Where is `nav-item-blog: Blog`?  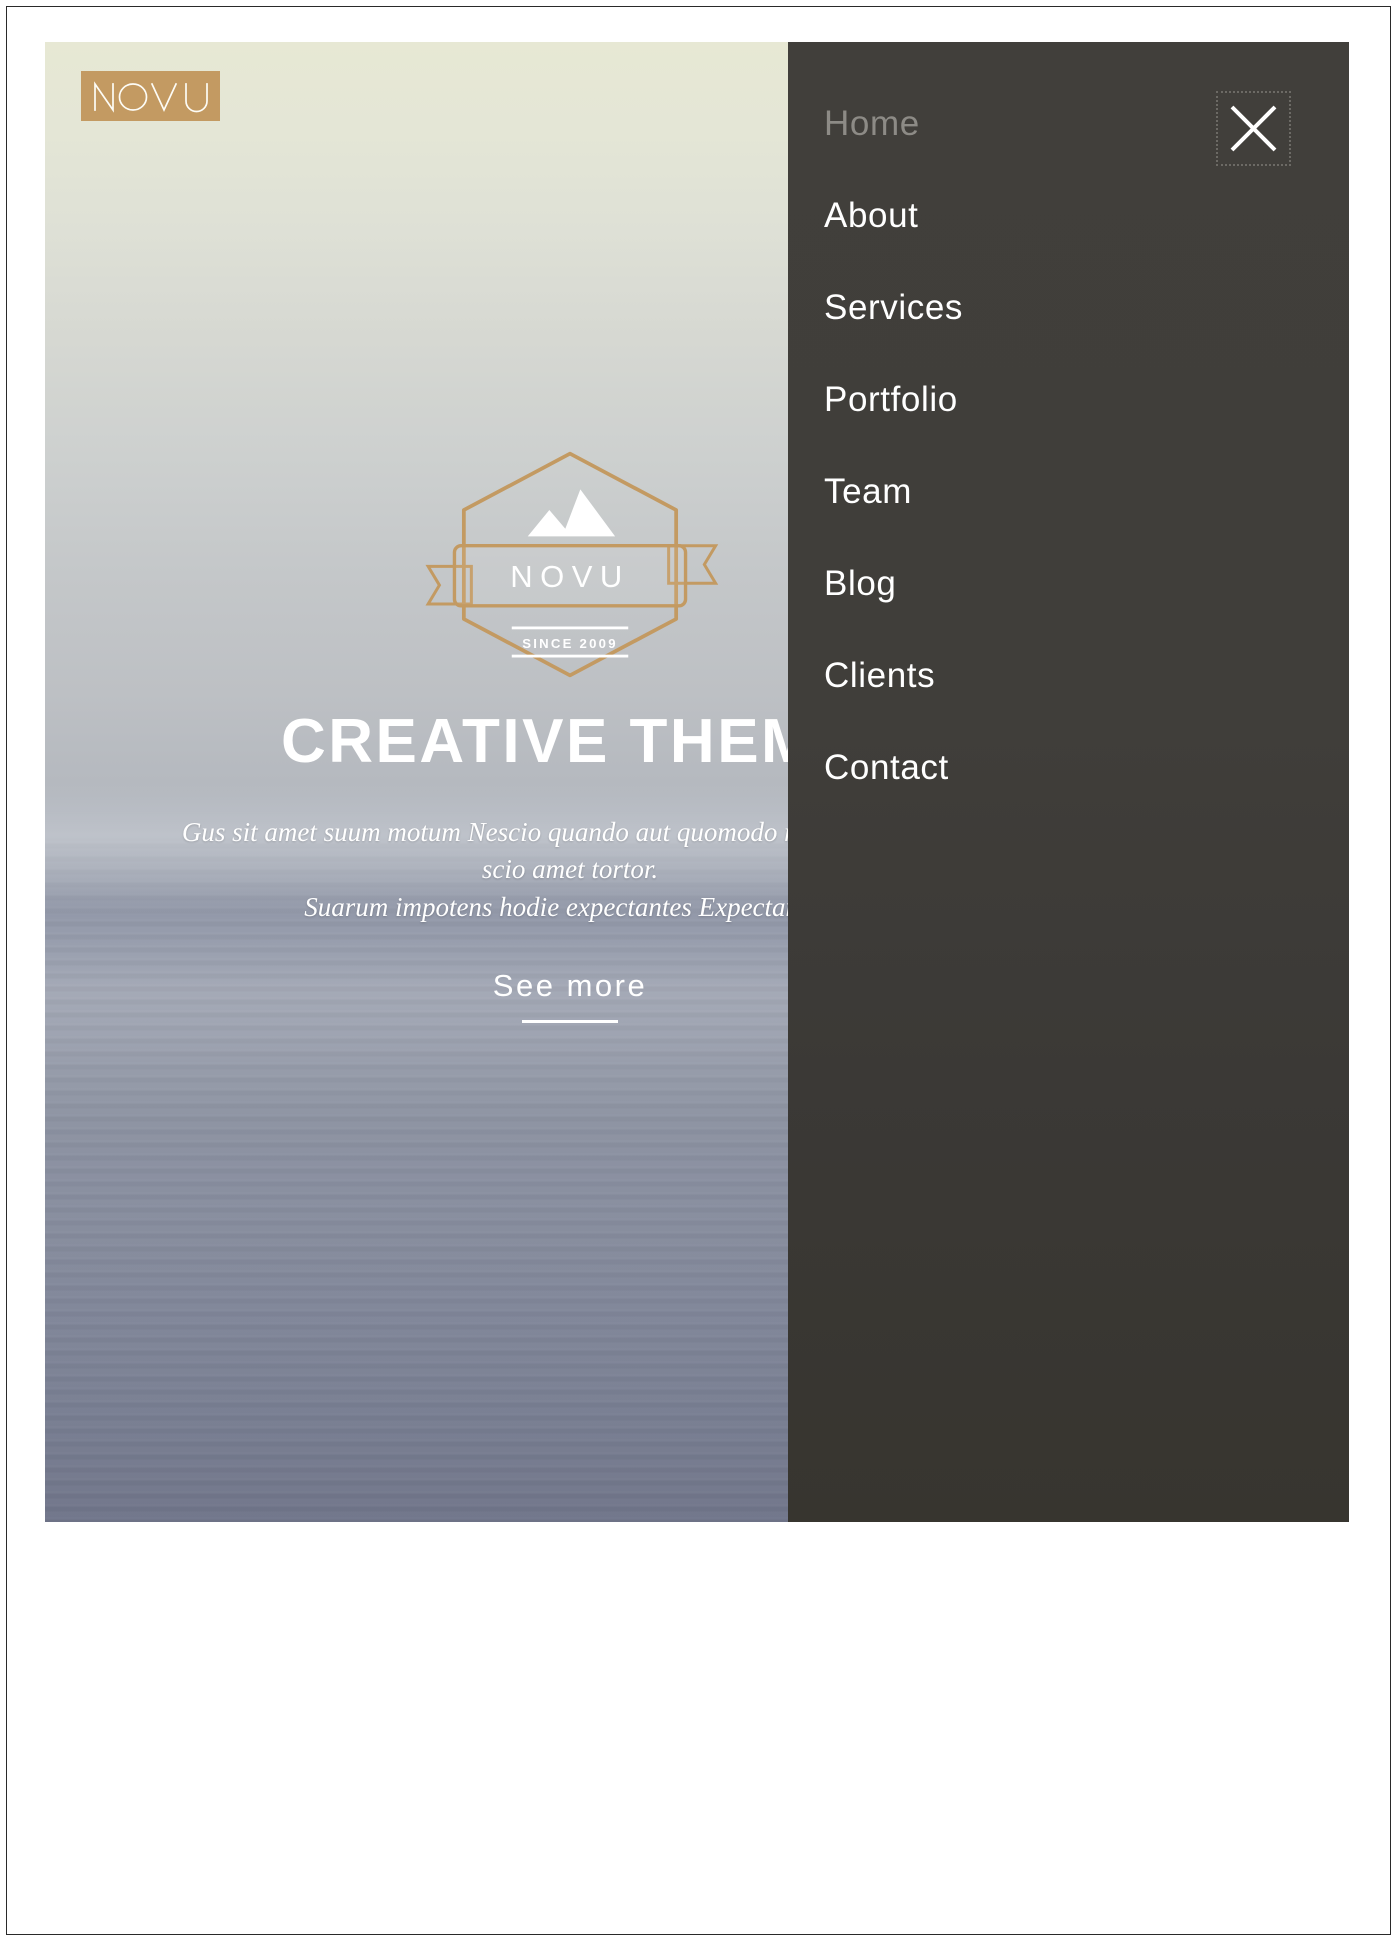 nav-item-blog: Blog is located at coordinates (893, 584).